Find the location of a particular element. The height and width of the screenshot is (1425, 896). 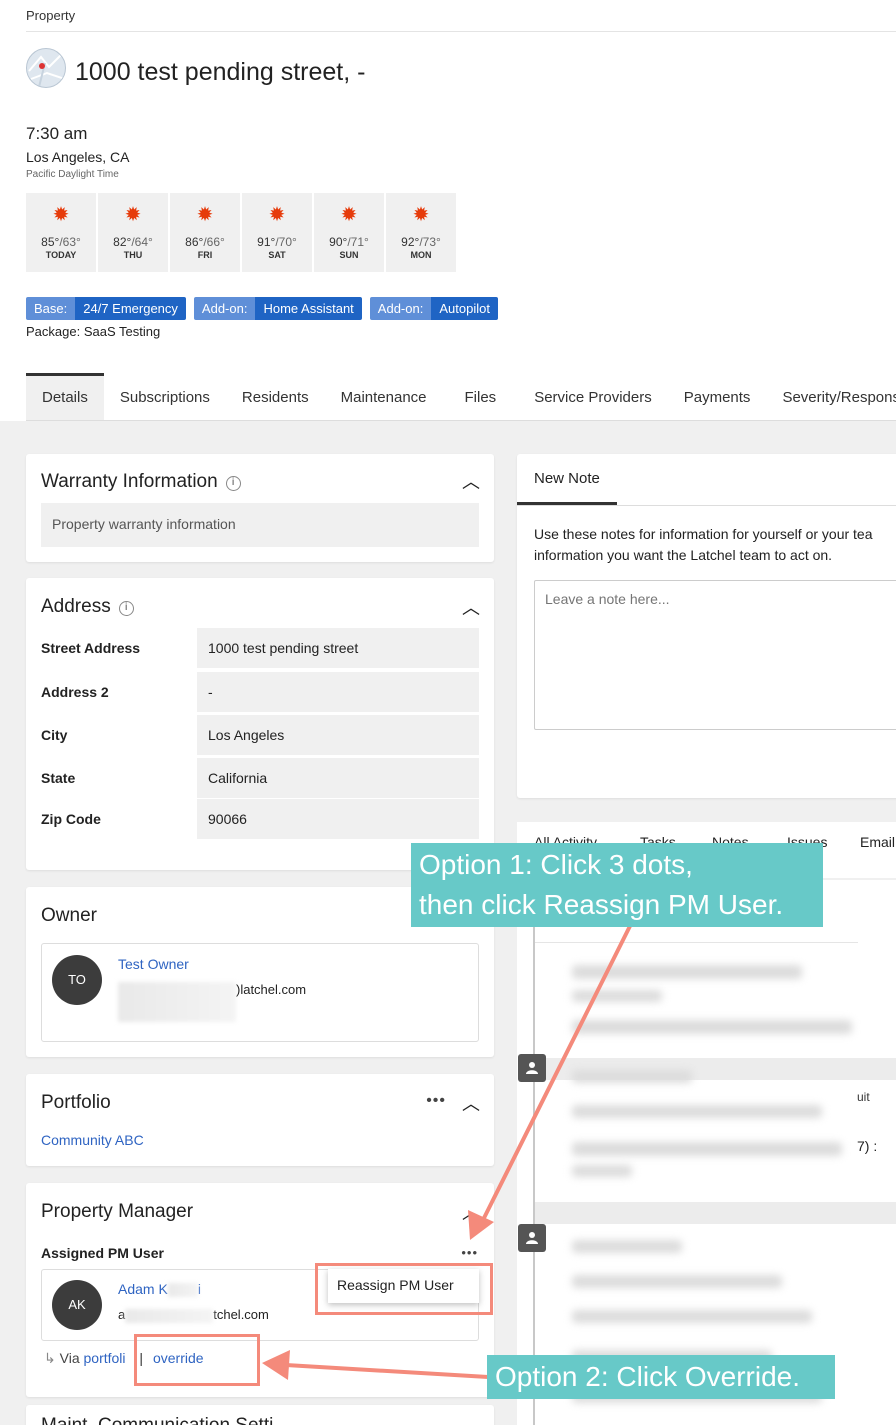

annotation-arrows is located at coordinates (448, 1150).